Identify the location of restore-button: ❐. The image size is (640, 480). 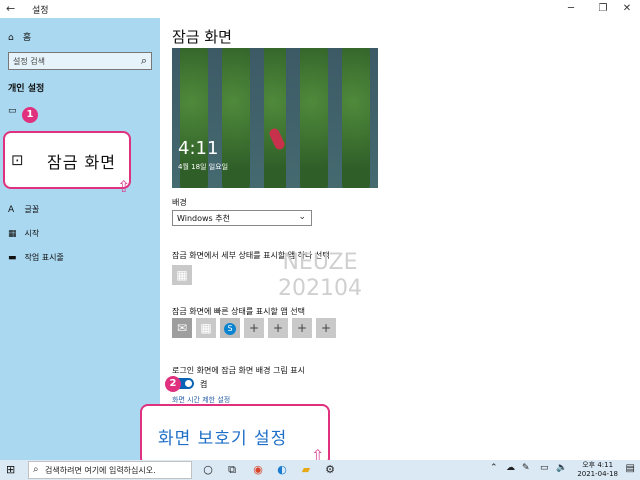
(603, 9).